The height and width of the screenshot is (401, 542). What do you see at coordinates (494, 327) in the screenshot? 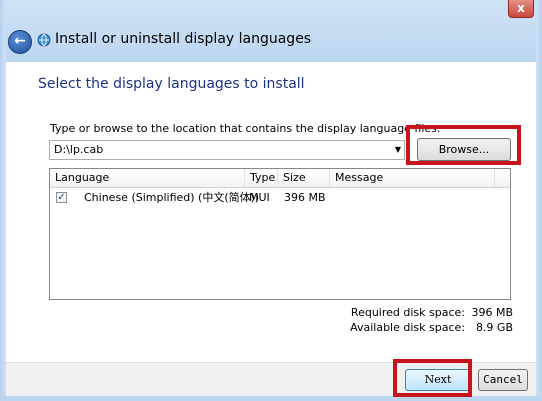
I see `available-space-value: 8.9 GB` at bounding box center [494, 327].